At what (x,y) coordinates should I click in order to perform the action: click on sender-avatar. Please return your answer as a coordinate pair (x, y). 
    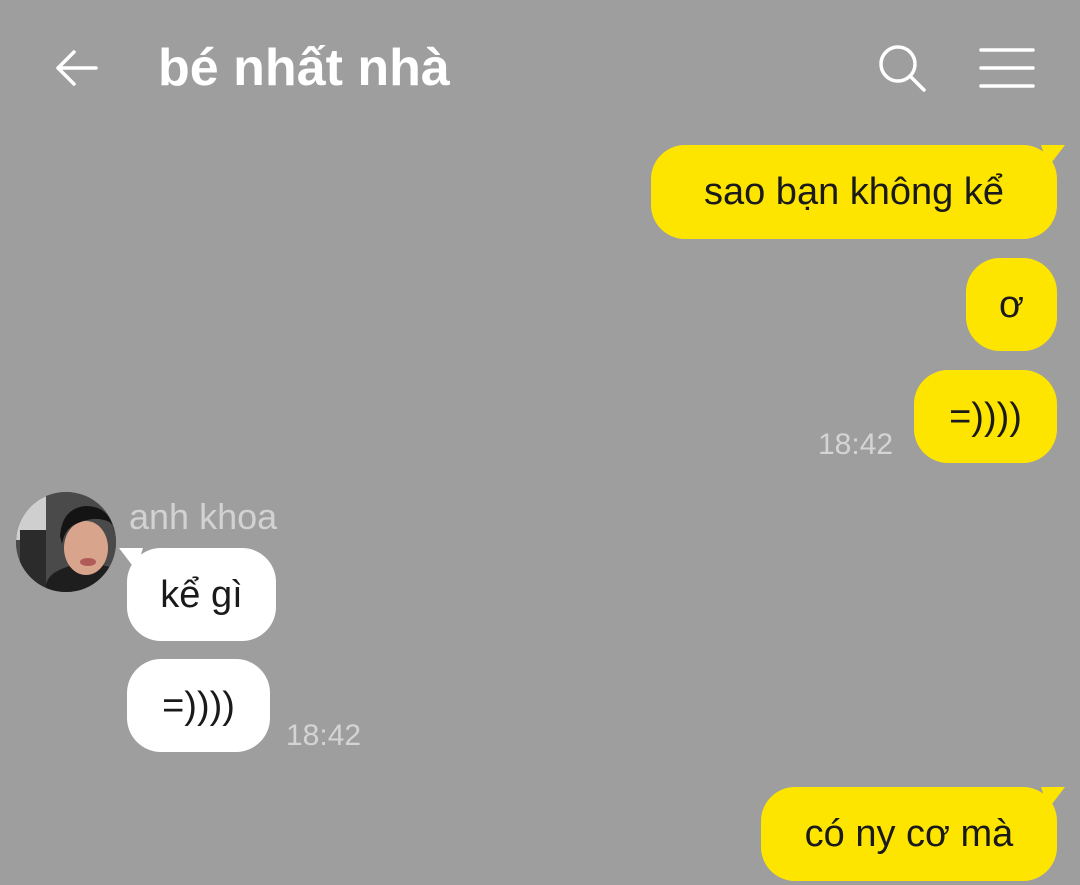
    Looking at the image, I should click on (66, 542).